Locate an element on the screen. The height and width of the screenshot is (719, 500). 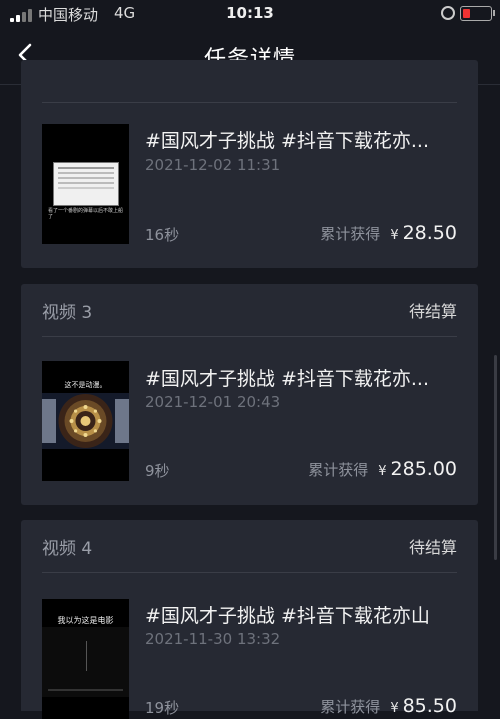
earnings-amount: 28.50 is located at coordinates (429, 233).